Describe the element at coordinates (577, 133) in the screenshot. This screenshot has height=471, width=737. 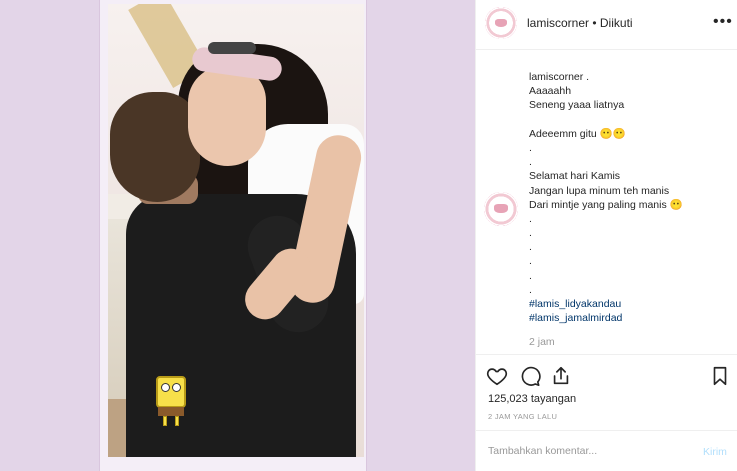
I see `caption-line: Adeeemm gitu 😶😶` at that location.